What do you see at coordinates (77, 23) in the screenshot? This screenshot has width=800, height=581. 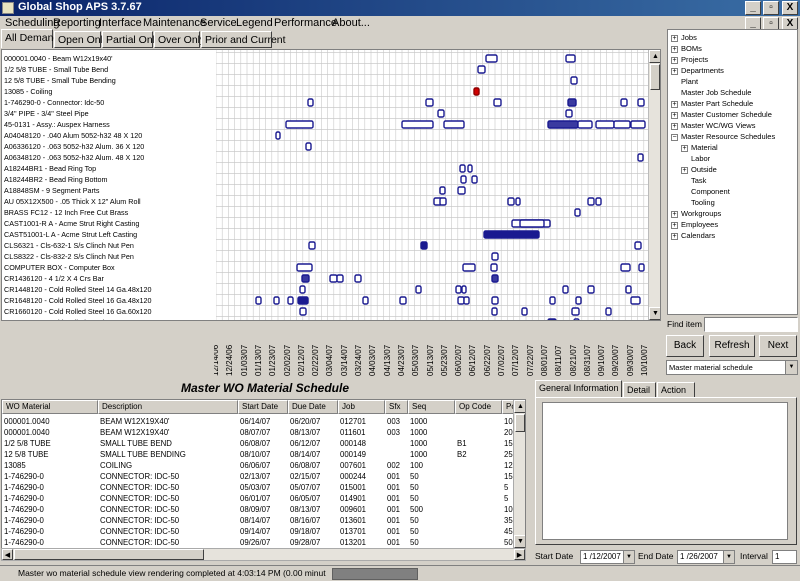 I see `menu-reporting: Reporting` at bounding box center [77, 23].